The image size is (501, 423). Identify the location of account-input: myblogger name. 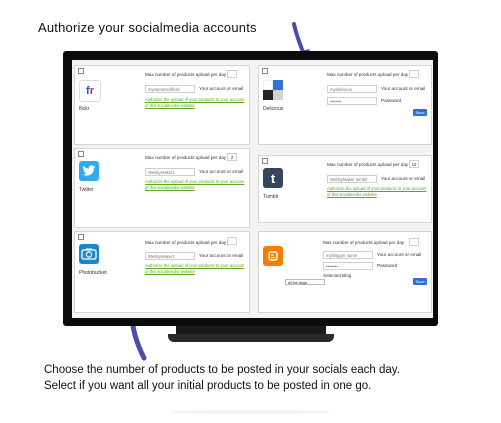
(348, 255).